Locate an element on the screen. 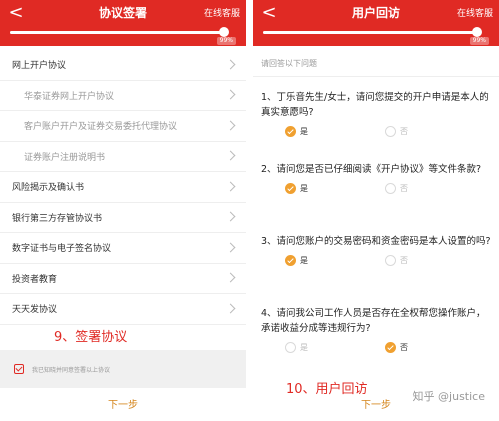 This screenshot has width=499, height=421. agreement-item-label: 客户账户开户及证券交易委托代理协议 is located at coordinates (101, 127).